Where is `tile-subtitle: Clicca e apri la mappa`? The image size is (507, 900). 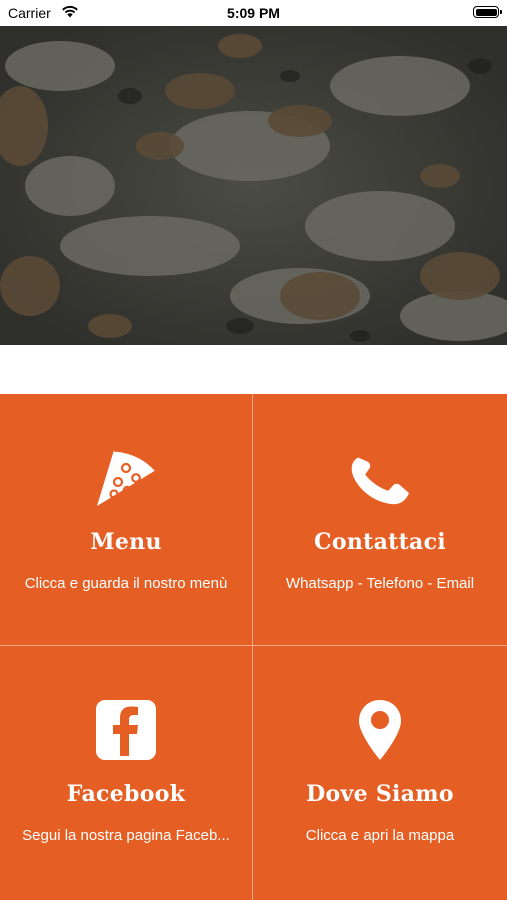
tile-subtitle: Clicca e apri la mappa is located at coordinates (380, 835).